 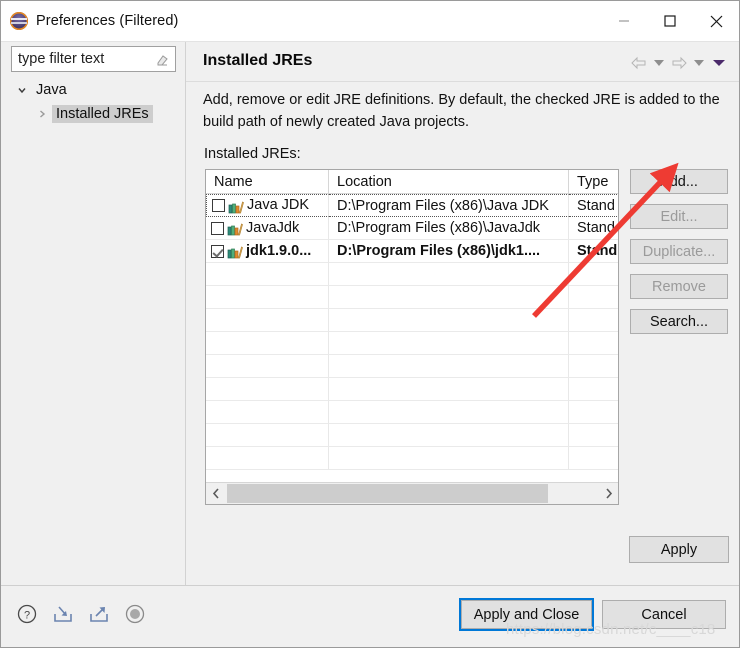 What do you see at coordinates (719, 63) in the screenshot?
I see `view-menu-triangle-icon` at bounding box center [719, 63].